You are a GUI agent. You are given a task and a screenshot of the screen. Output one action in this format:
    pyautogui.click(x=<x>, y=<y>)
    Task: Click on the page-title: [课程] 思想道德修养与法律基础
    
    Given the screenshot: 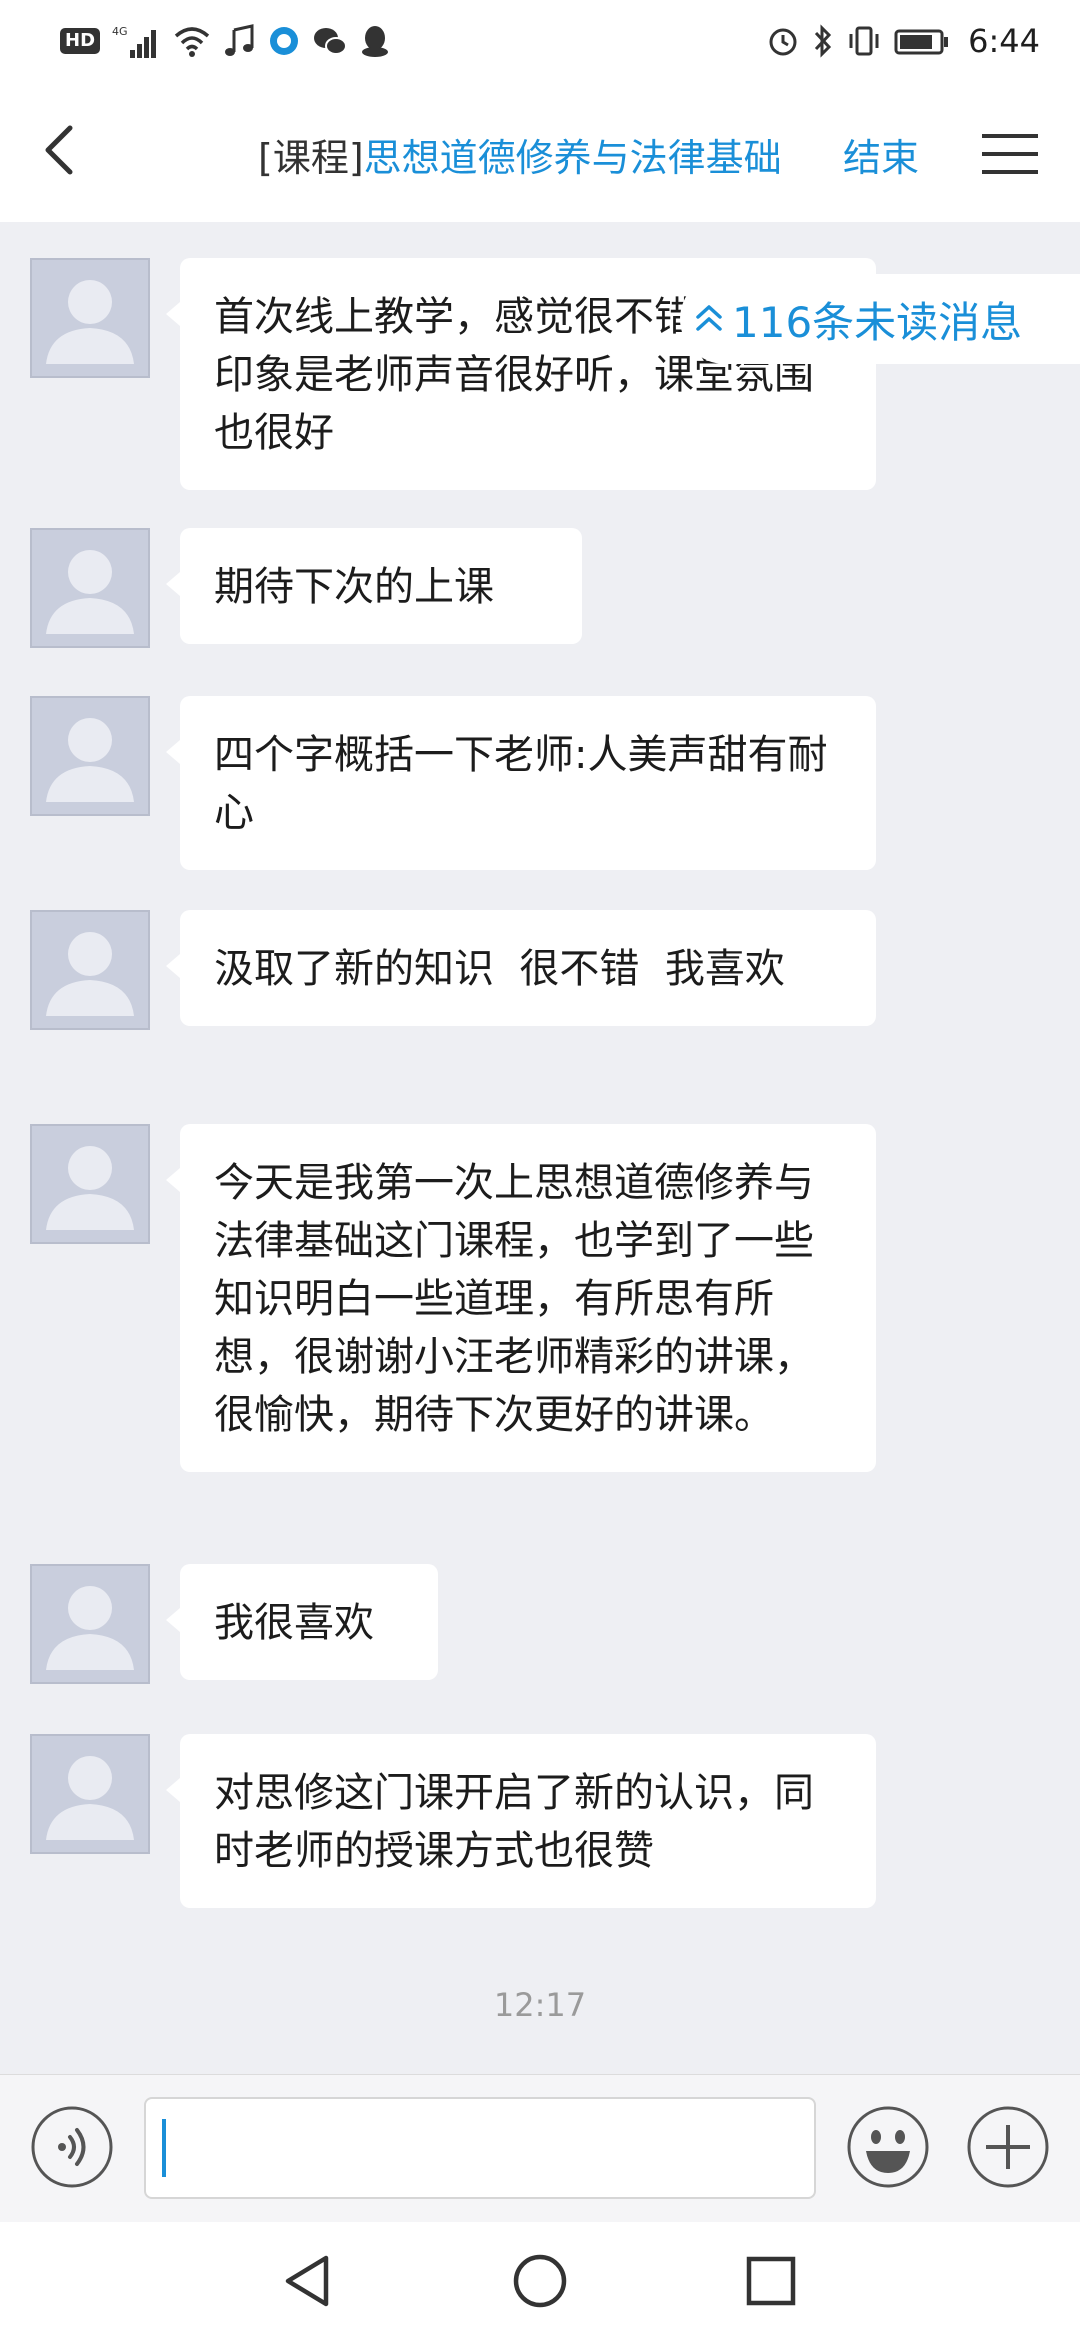 What is the action you would take?
    pyautogui.click(x=520, y=154)
    